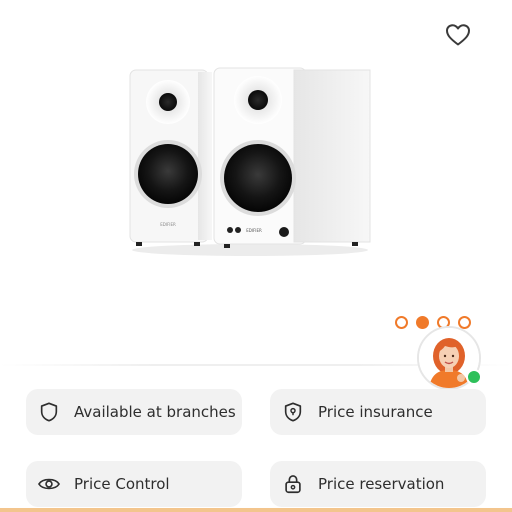 This screenshot has height=512, width=512. I want to click on heart-icon, so click(458, 35).